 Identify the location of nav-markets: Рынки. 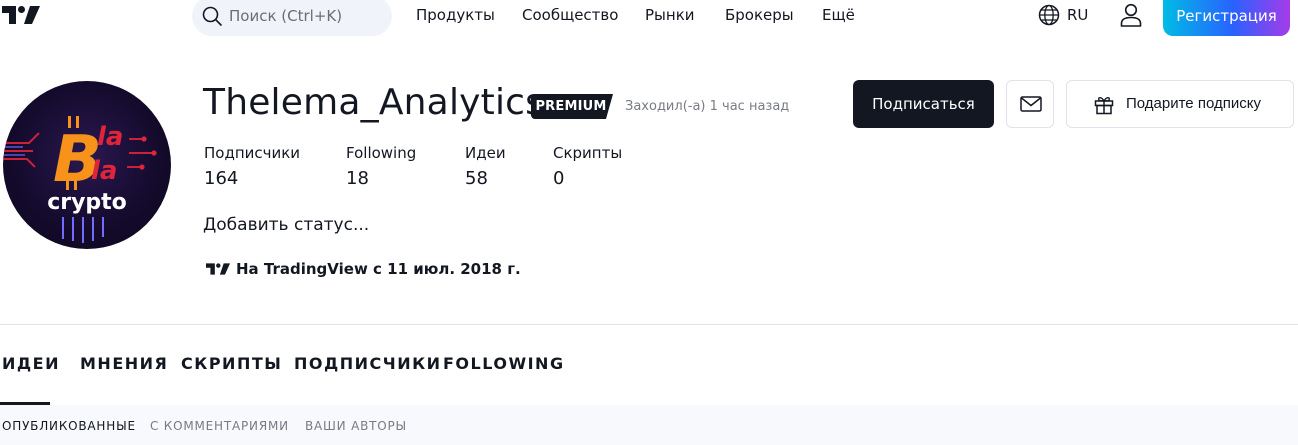
(670, 15).